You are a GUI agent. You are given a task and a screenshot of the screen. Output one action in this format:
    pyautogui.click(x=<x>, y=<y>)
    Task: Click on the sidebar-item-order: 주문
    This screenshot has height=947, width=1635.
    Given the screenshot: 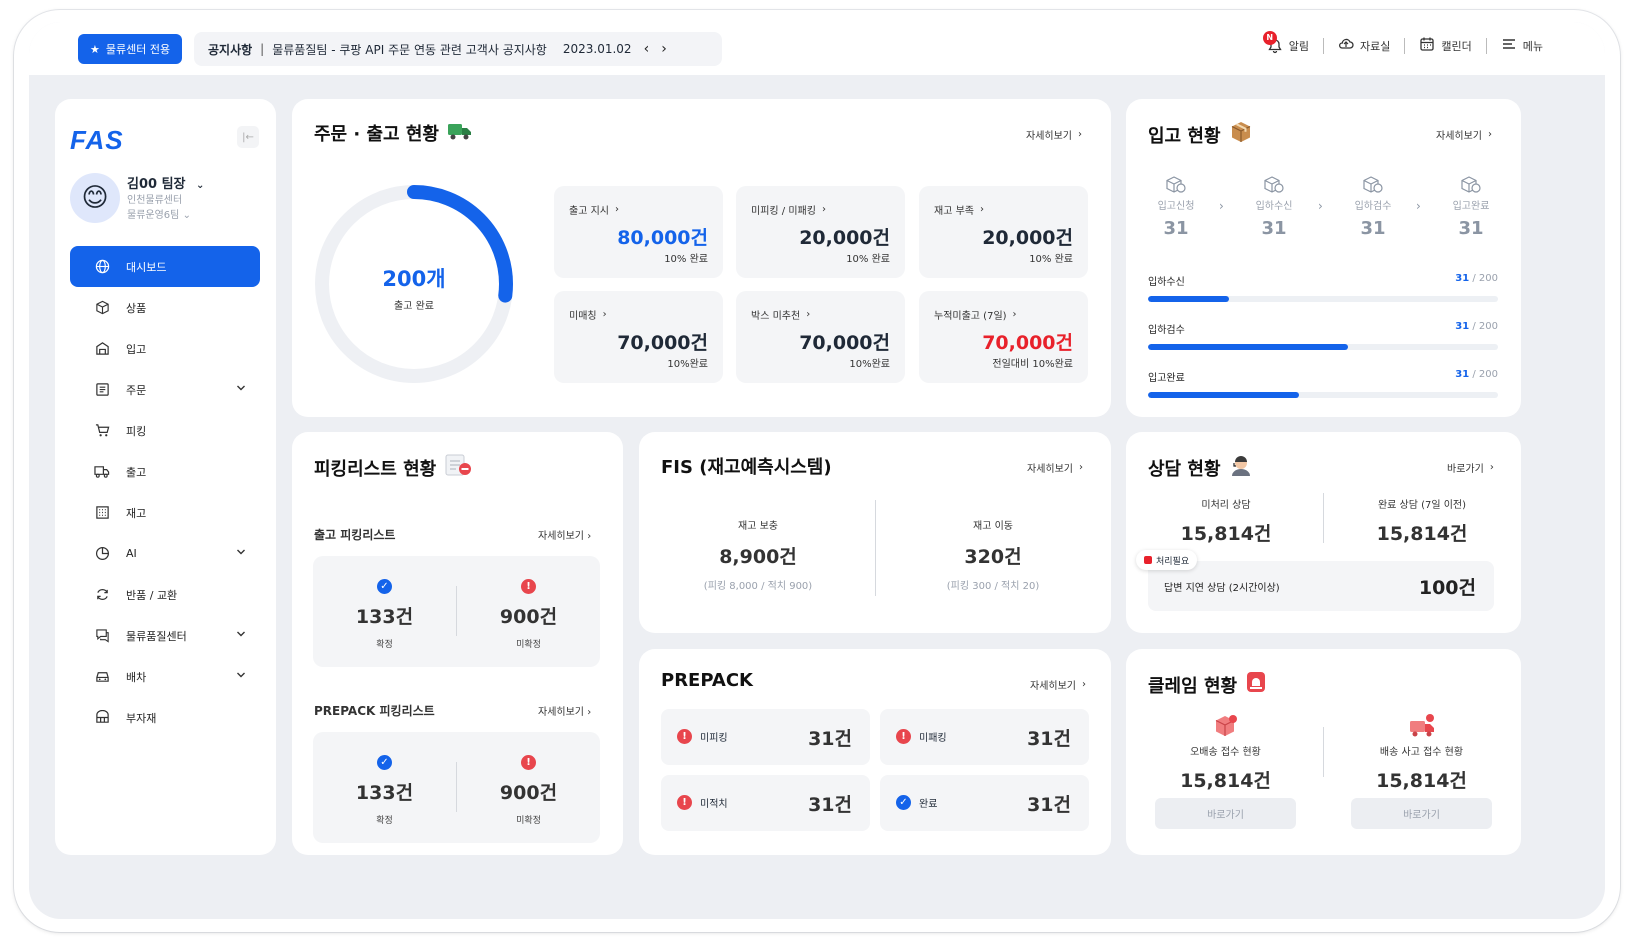 What is the action you would take?
    pyautogui.click(x=165, y=389)
    